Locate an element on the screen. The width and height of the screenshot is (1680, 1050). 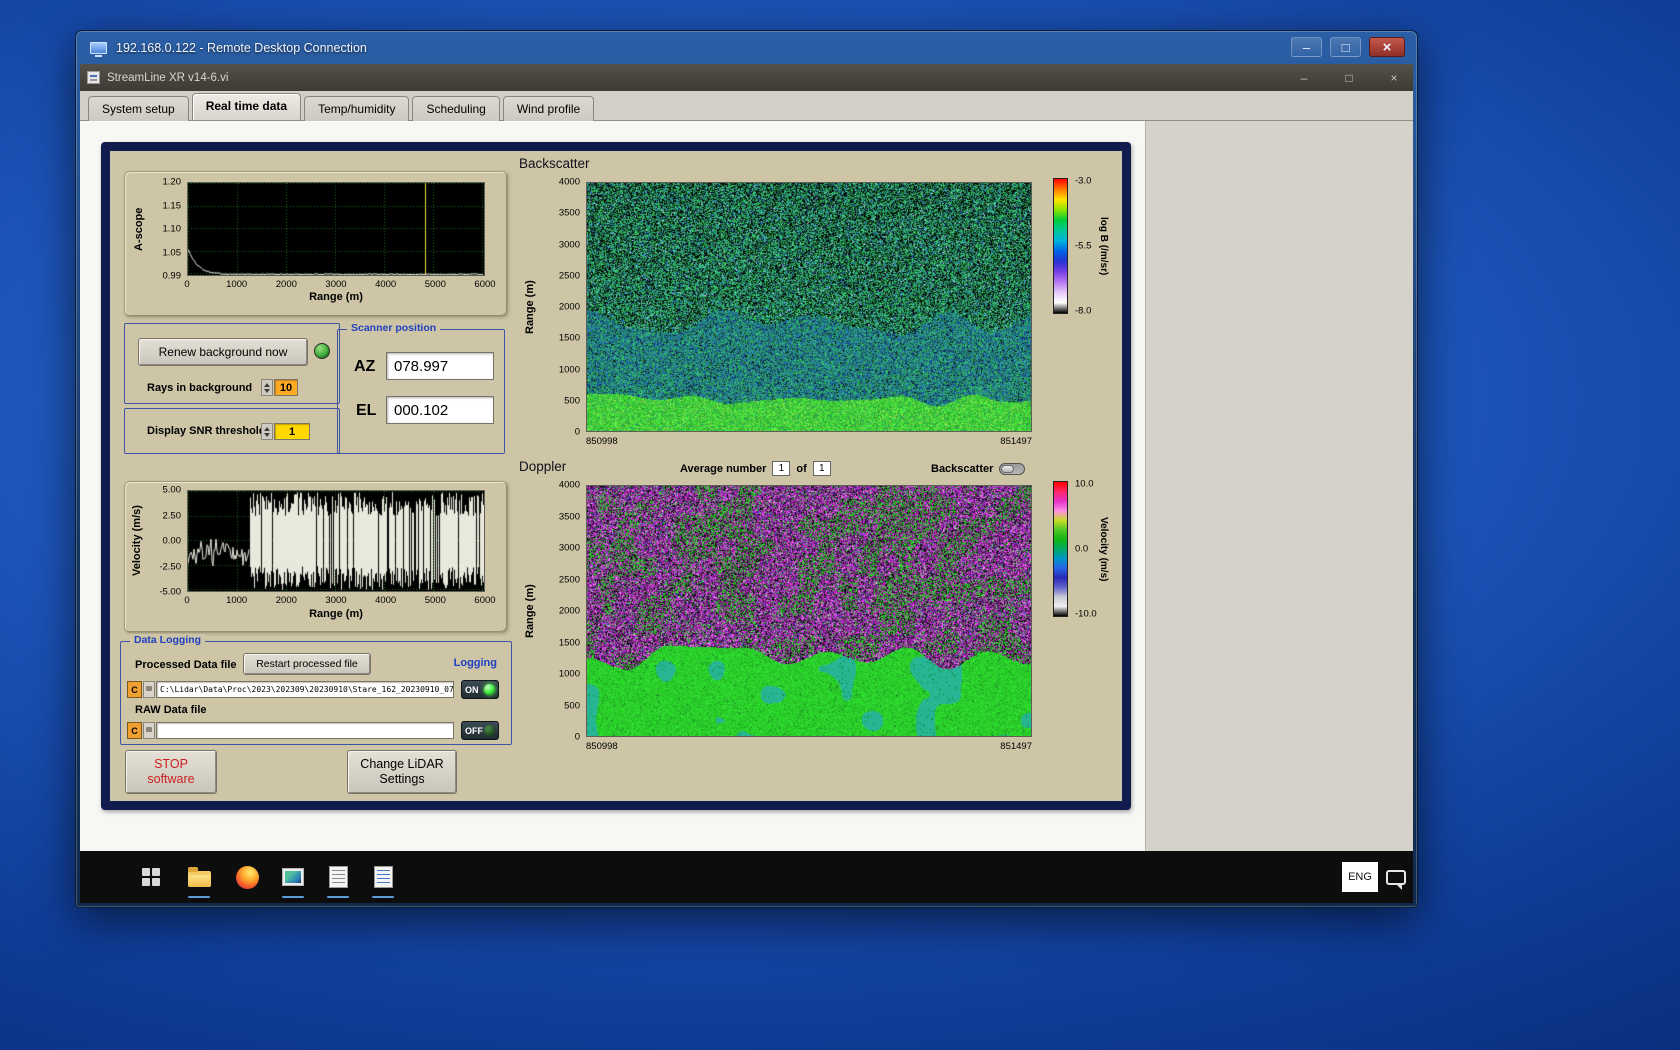
backscatter-toggle is located at coordinates (1012, 468).